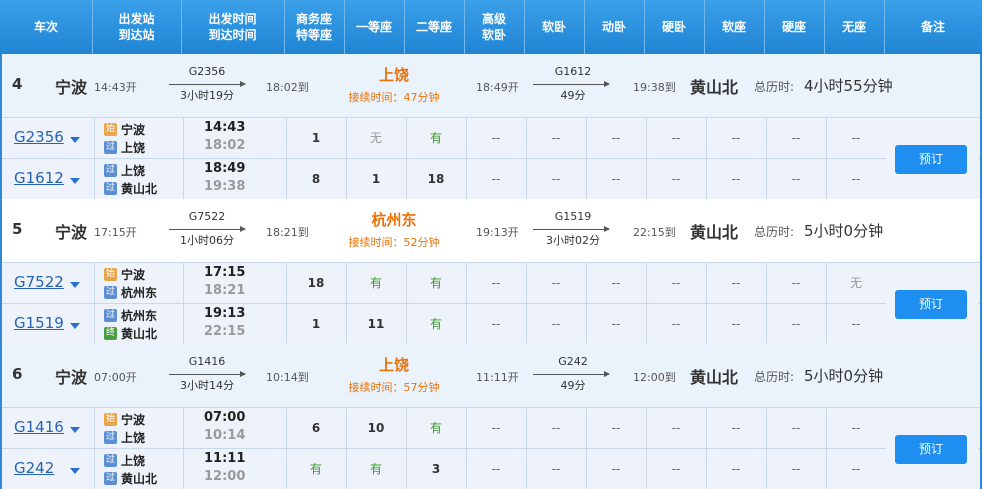 The height and width of the screenshot is (489, 982). Describe the element at coordinates (932, 27) in the screenshot. I see `header-label-line1: 备注` at that location.